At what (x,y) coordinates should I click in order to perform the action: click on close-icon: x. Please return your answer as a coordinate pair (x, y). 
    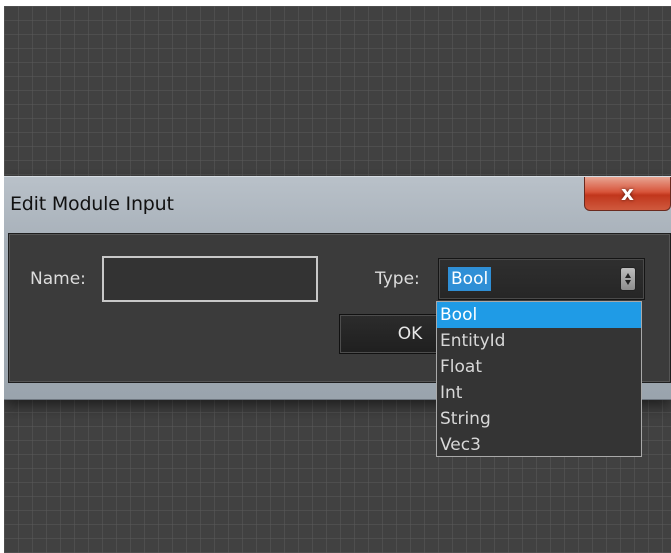
    Looking at the image, I should click on (627, 192).